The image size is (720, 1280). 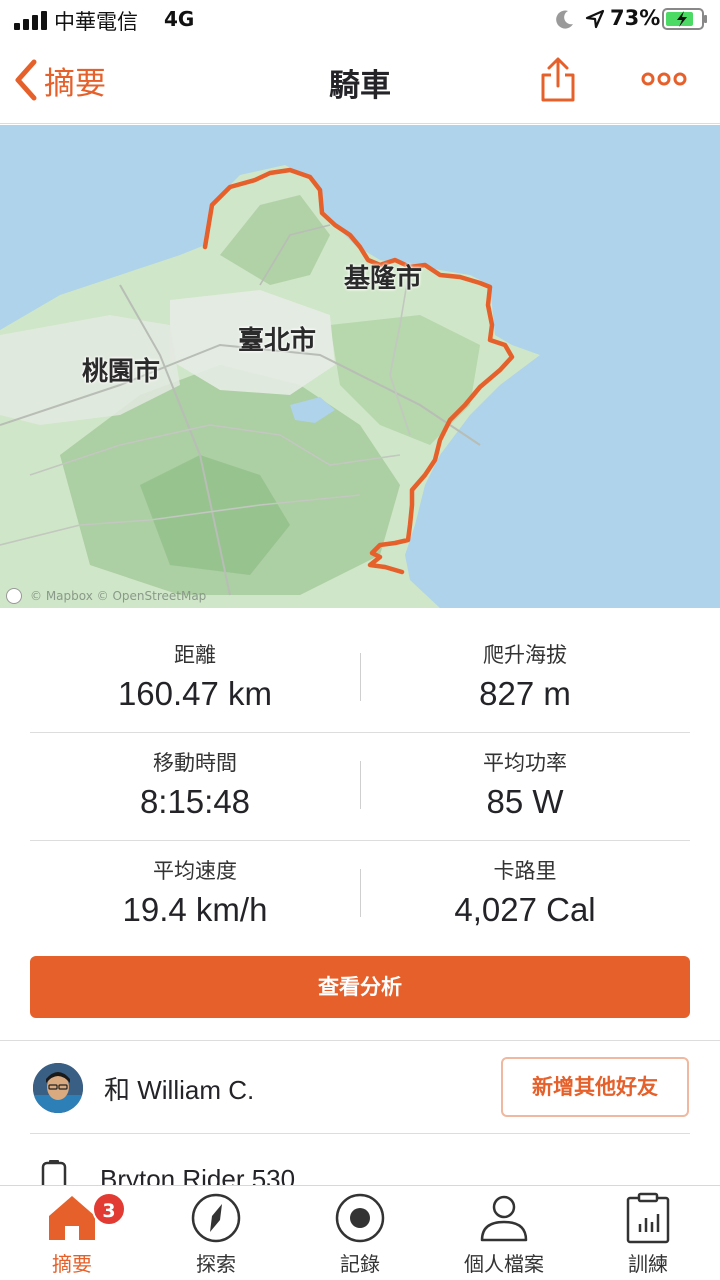 What do you see at coordinates (504, 1264) in the screenshot?
I see `tab-label: 個人檔案` at bounding box center [504, 1264].